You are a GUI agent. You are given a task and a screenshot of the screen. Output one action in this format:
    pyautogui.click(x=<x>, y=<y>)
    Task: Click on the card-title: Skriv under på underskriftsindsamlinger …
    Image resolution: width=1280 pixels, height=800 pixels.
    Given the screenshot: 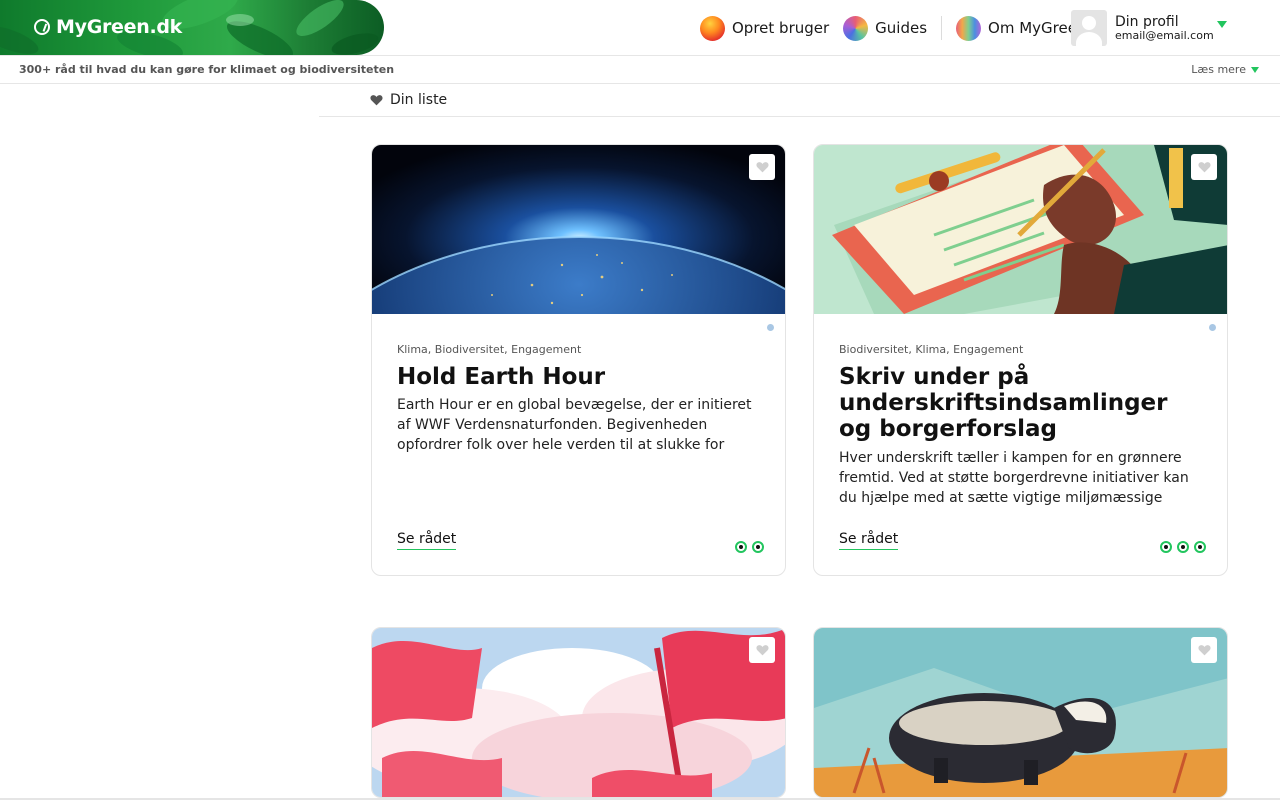 What is the action you would take?
    pyautogui.click(x=1003, y=403)
    